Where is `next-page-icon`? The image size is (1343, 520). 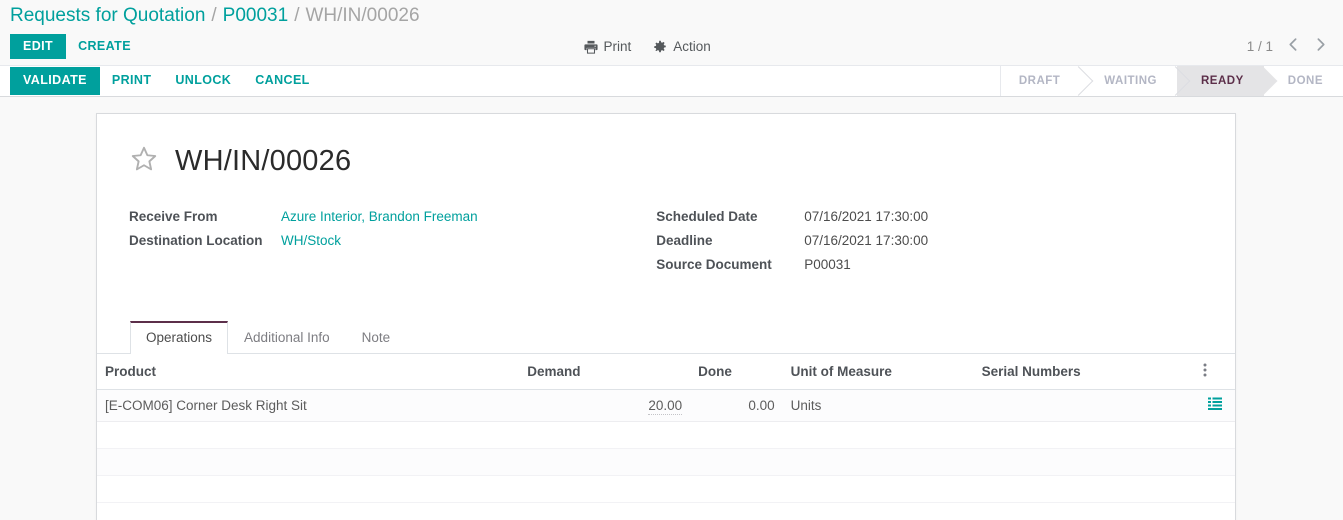 next-page-icon is located at coordinates (1320, 47).